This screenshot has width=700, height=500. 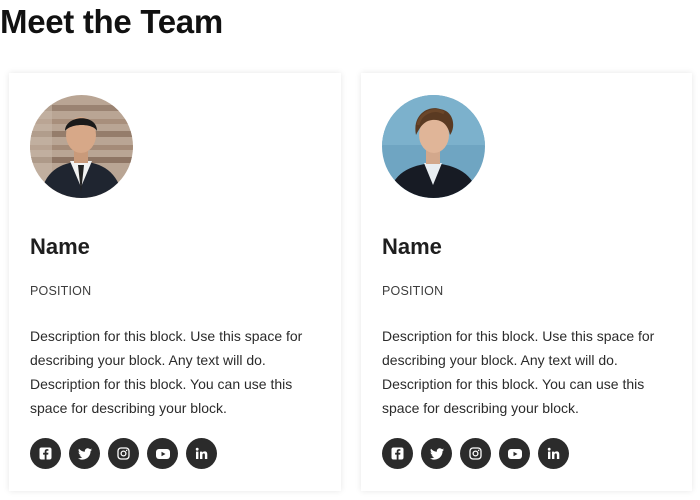 I want to click on page-title: Meet the Team, so click(x=111, y=21).